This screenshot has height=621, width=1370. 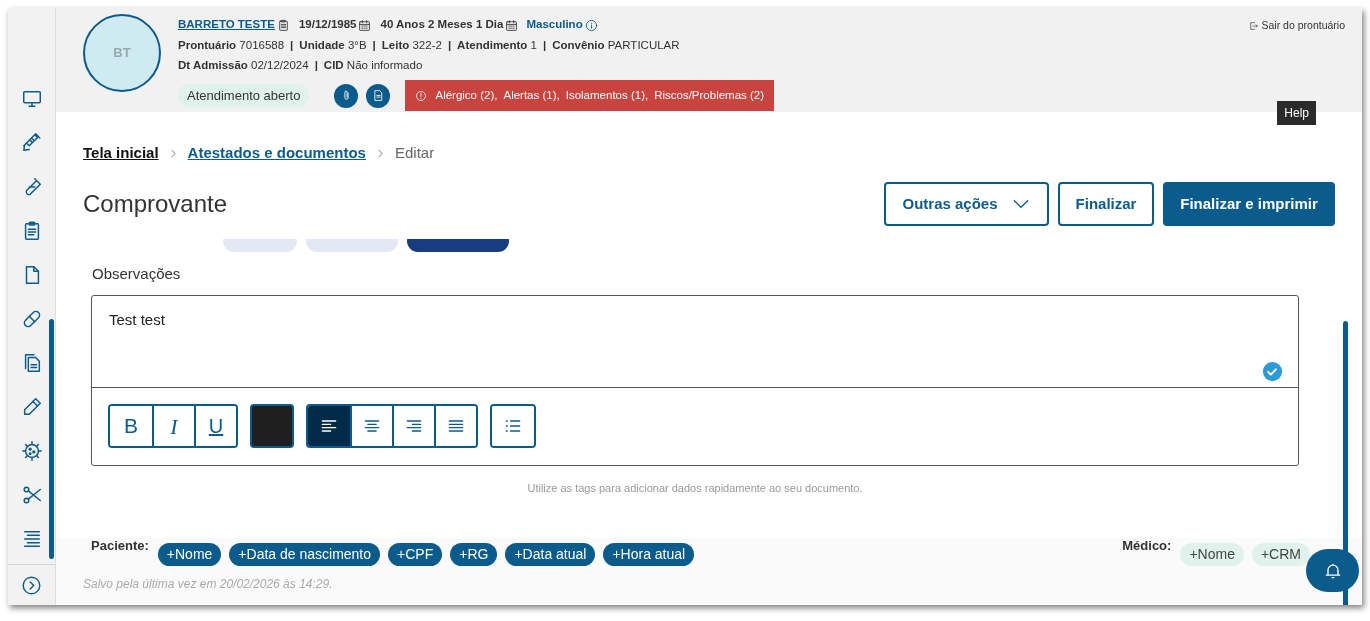 What do you see at coordinates (122, 53) in the screenshot?
I see `patient-avatar: BT` at bounding box center [122, 53].